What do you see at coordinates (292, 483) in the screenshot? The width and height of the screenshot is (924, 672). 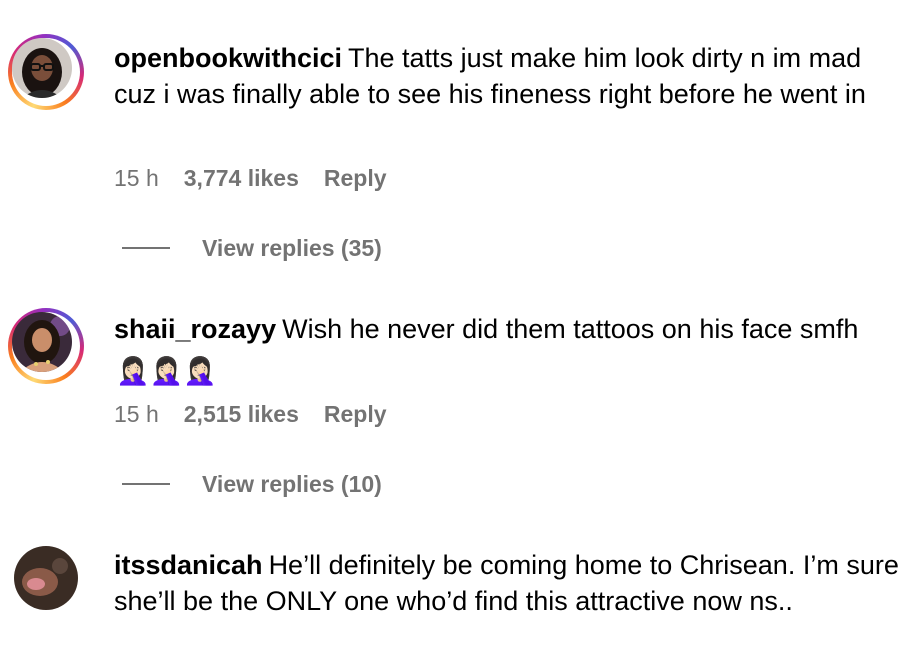 I see `view-replies-label: View replies (10)` at bounding box center [292, 483].